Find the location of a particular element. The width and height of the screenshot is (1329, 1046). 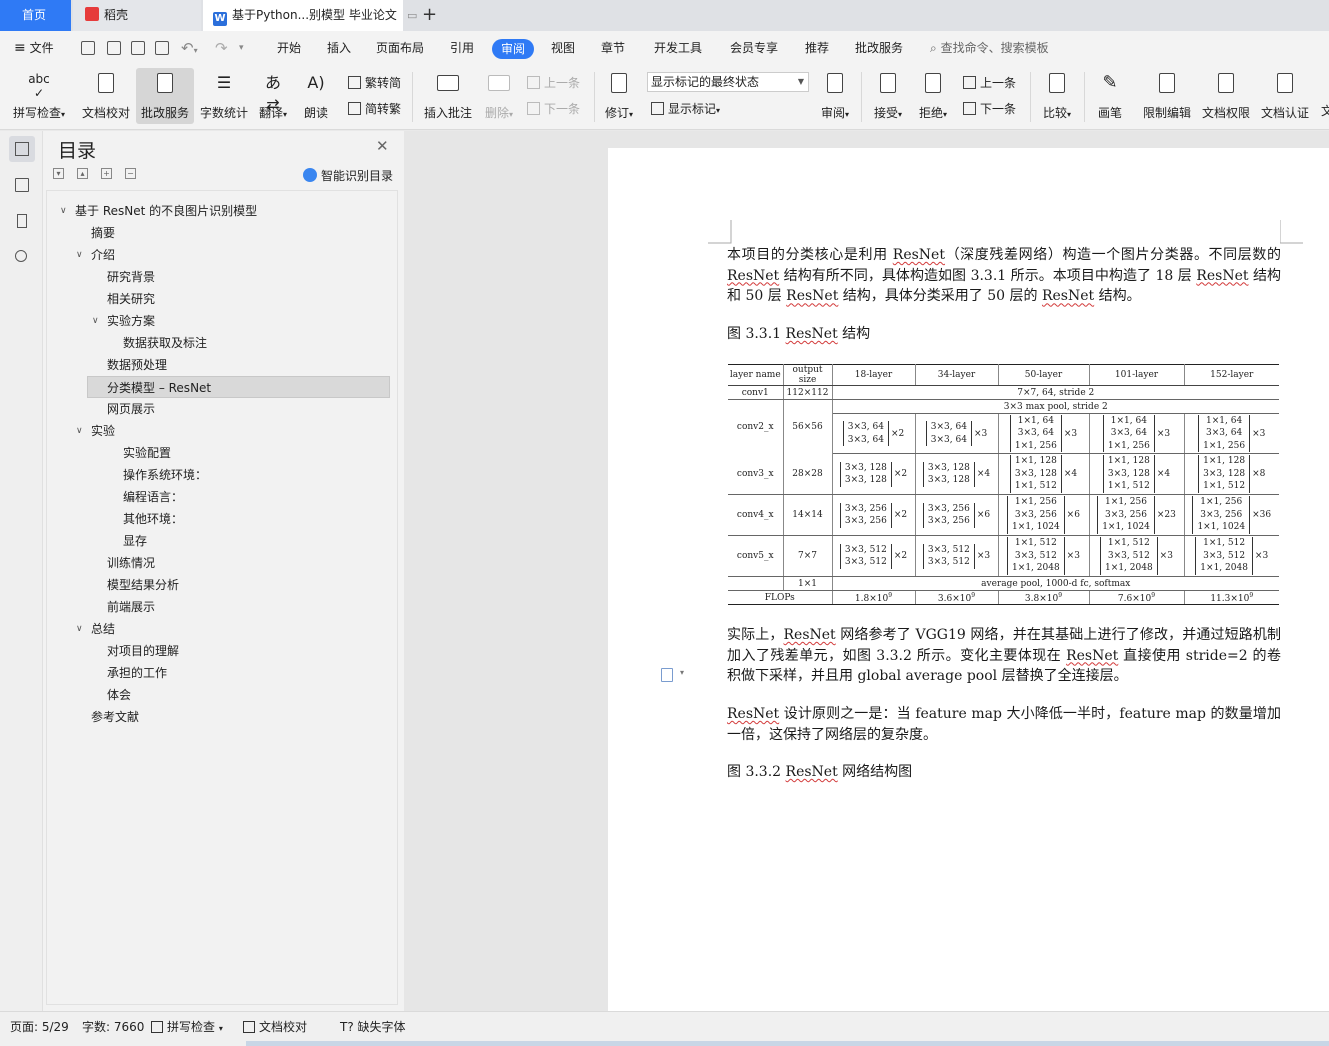

tab-options-icon: ▭ is located at coordinates (412, 15).